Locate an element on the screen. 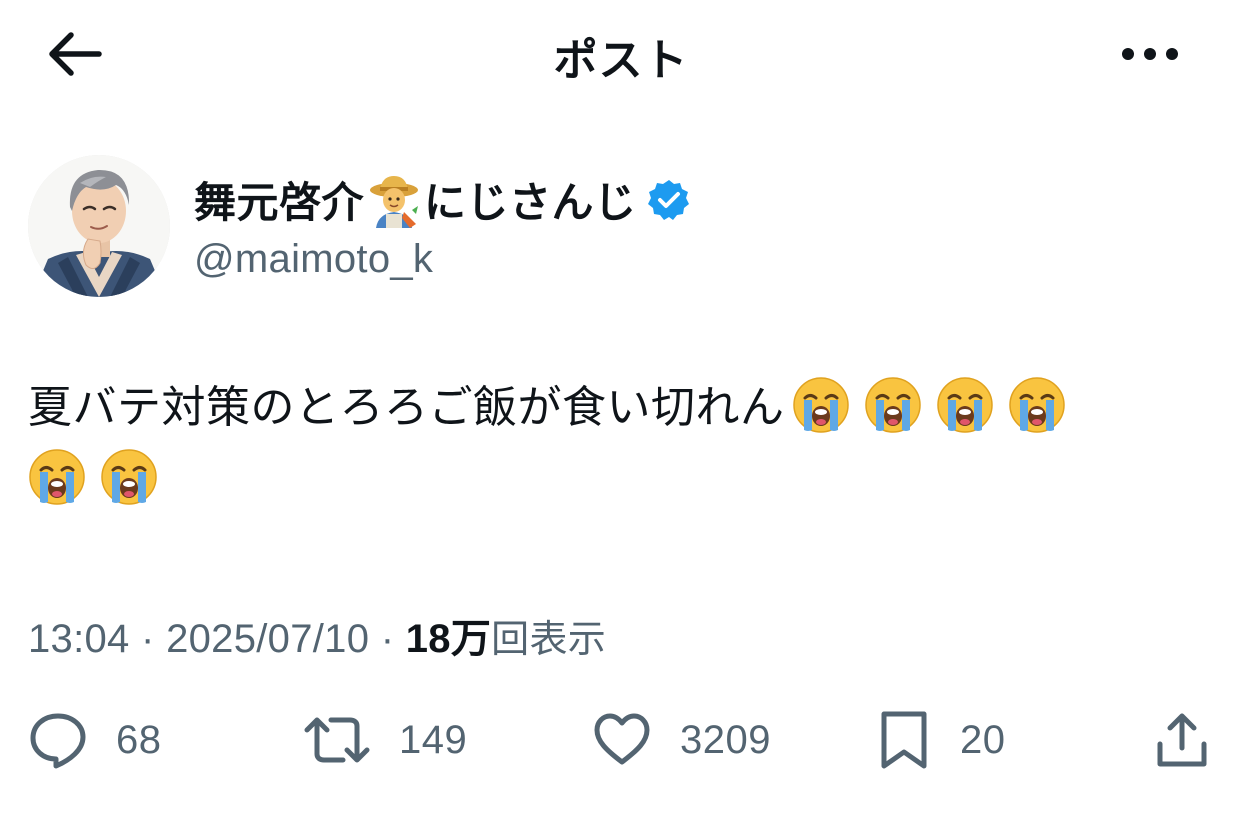 The width and height of the screenshot is (1242, 818). avatar-portrait-icon is located at coordinates (99, 226).